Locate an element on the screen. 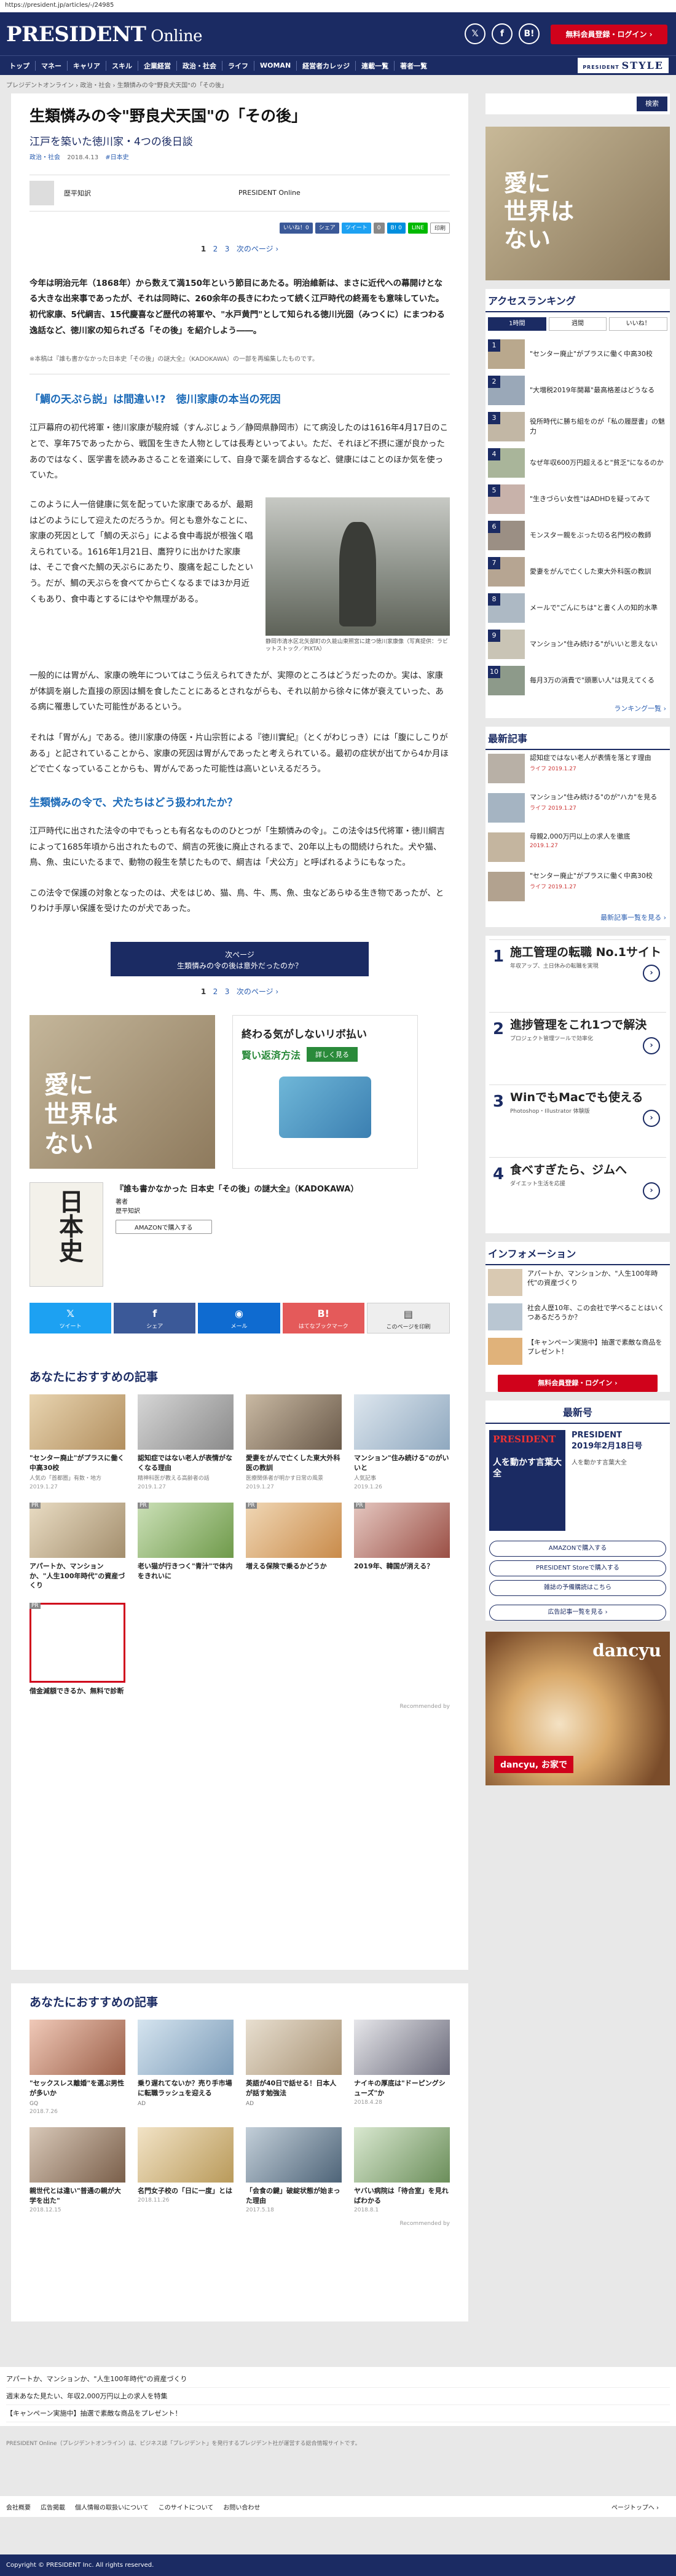 The image size is (676, 2576). facebook-big-button: f シェア is located at coordinates (155, 1318).